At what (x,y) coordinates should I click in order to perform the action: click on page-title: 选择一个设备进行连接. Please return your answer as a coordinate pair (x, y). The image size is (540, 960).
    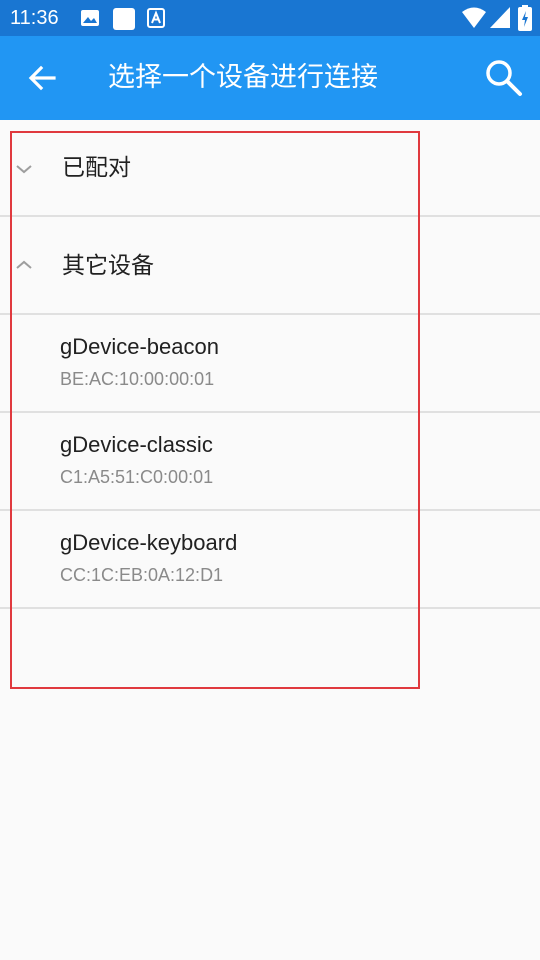
    Looking at the image, I should click on (243, 77).